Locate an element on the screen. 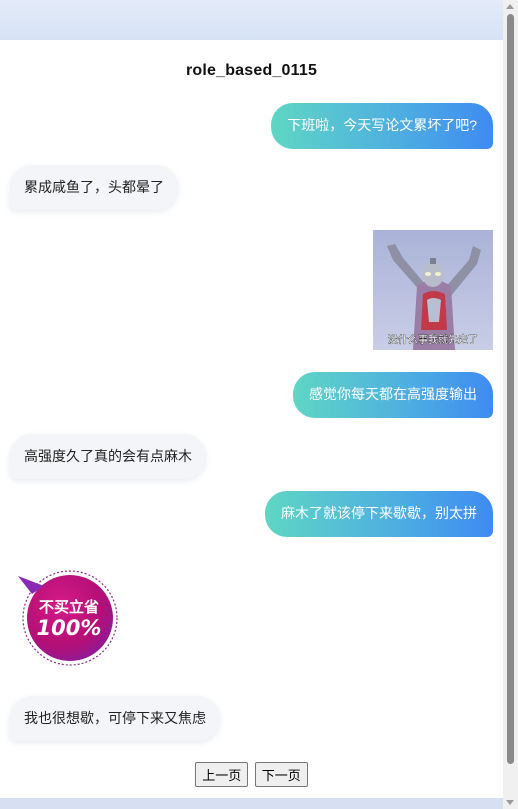  prev-page-button: 上一页 is located at coordinates (222, 774).